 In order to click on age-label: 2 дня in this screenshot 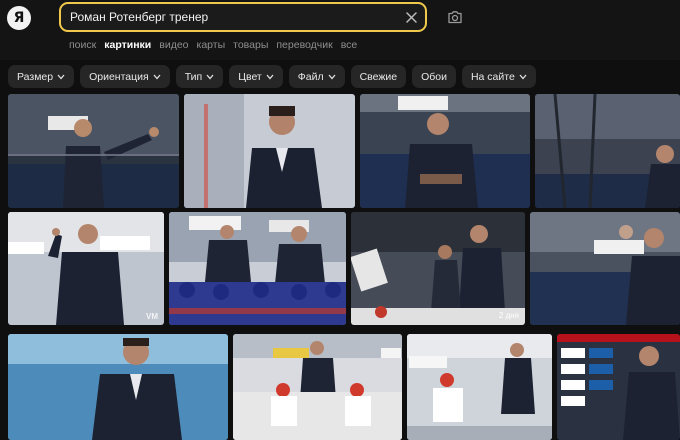, I will do `click(508, 315)`.